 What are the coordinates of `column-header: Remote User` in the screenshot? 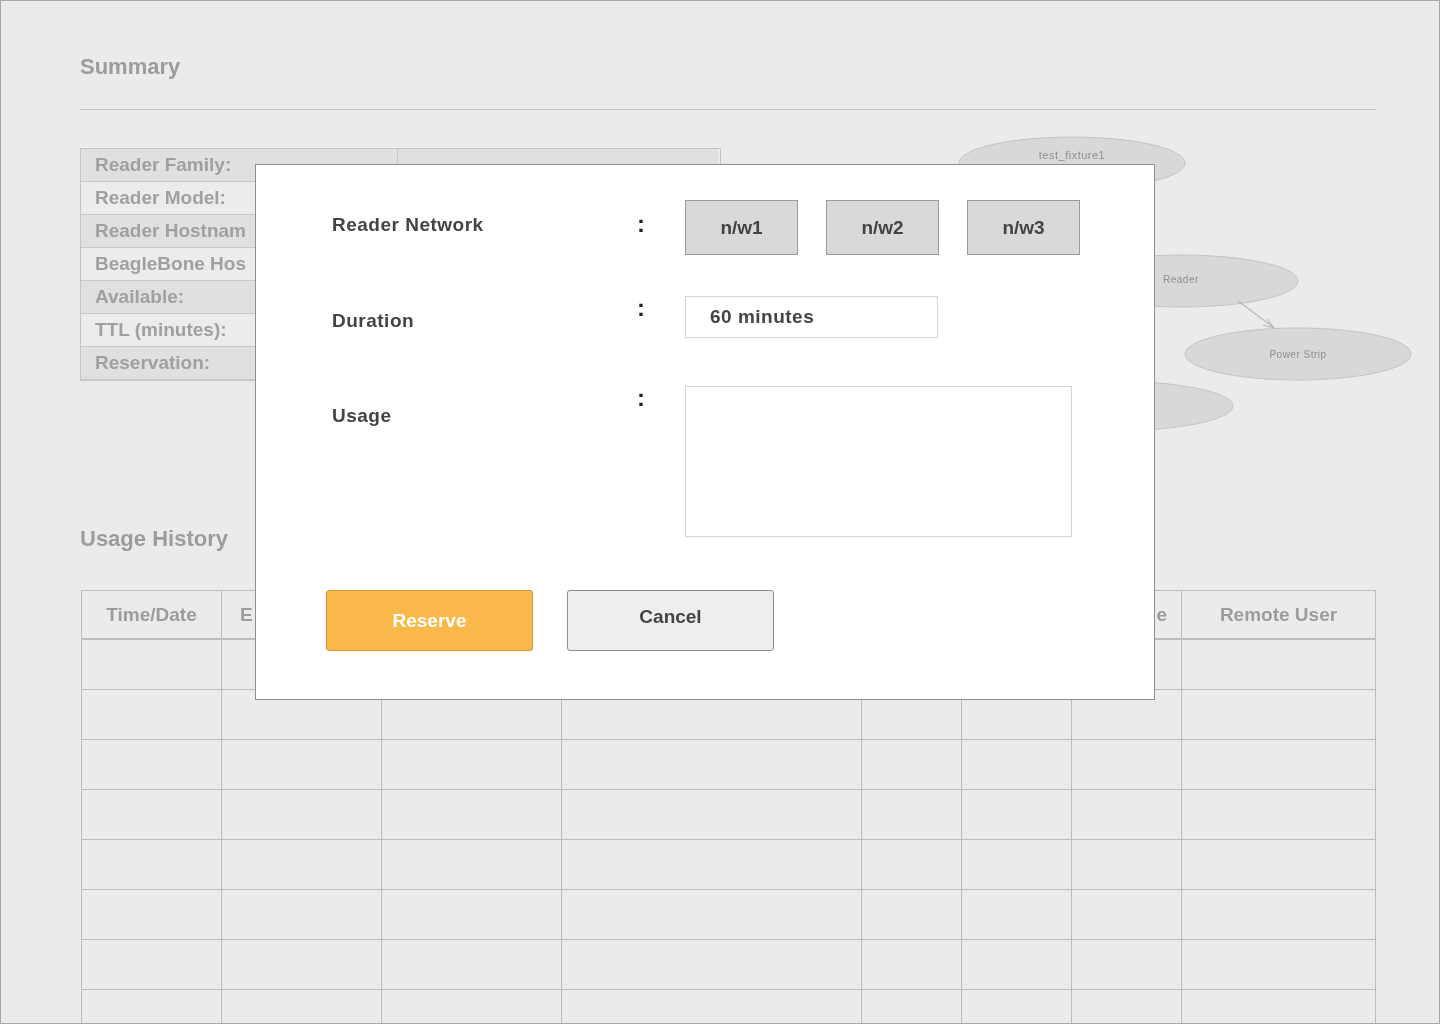 It's located at (1279, 615).